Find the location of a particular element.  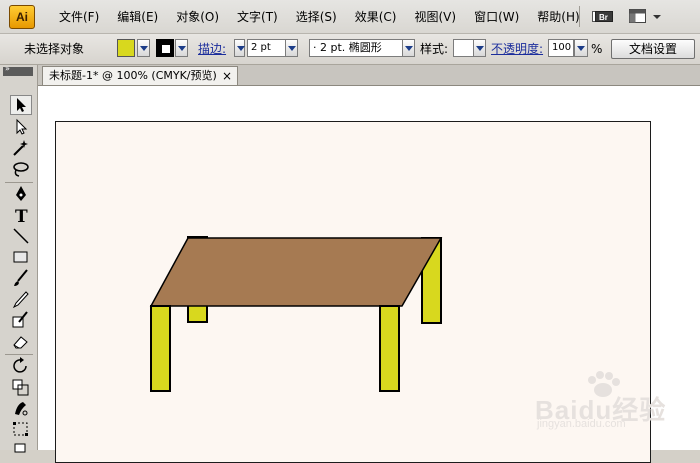

layout-grid-icon is located at coordinates (645, 16).